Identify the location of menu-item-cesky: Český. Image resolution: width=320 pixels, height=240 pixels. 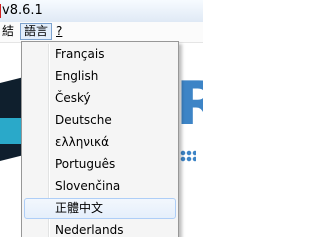
(100, 98).